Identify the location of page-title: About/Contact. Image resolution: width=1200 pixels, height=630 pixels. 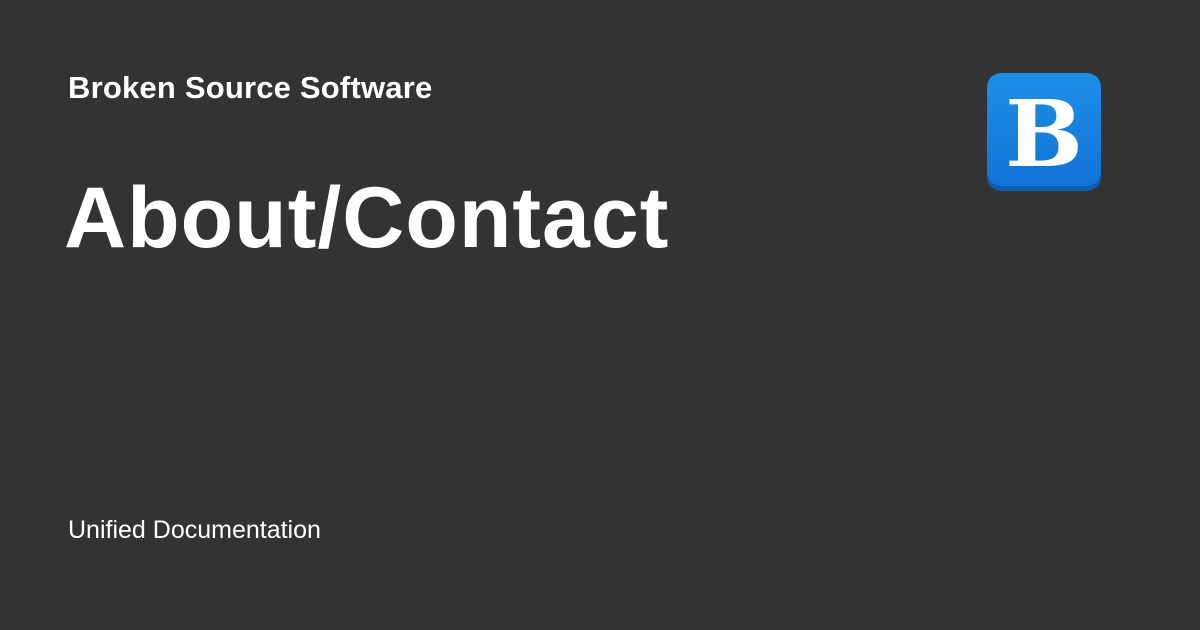
(367, 218).